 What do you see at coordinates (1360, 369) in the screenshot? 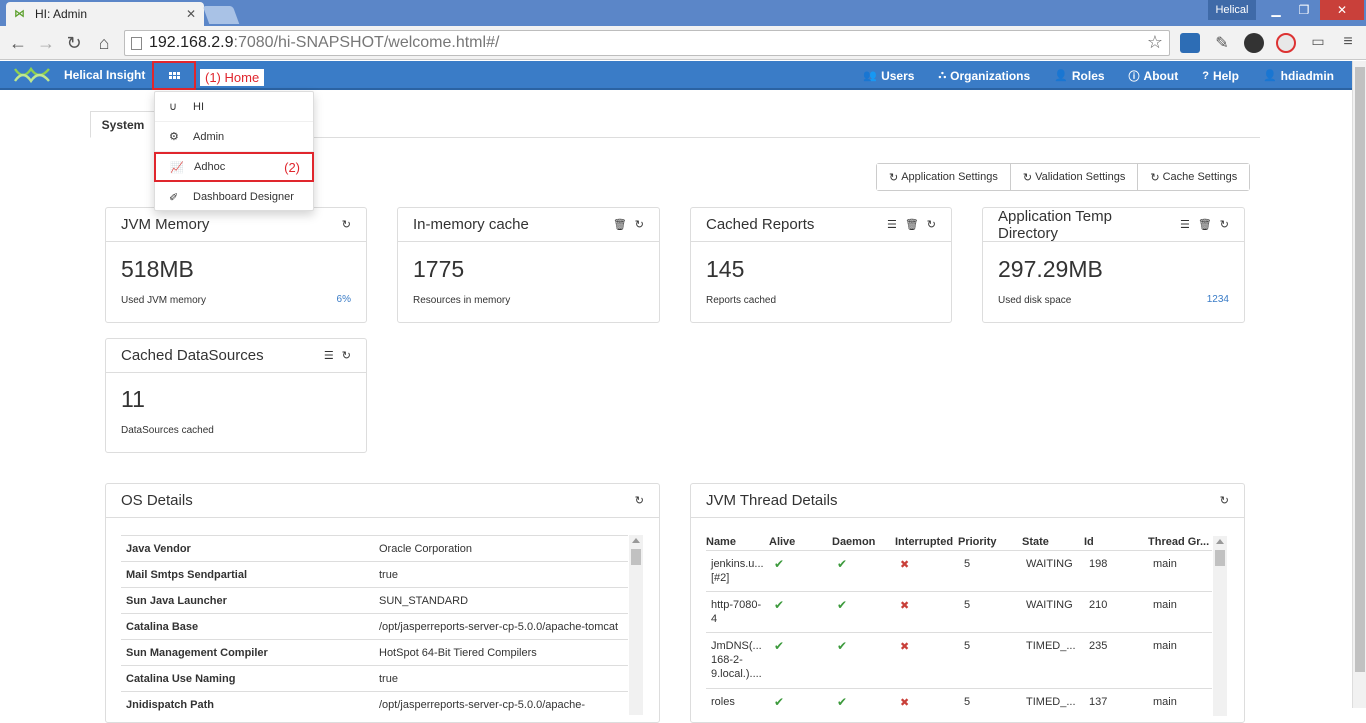
I see `page-scroll-thumb` at bounding box center [1360, 369].